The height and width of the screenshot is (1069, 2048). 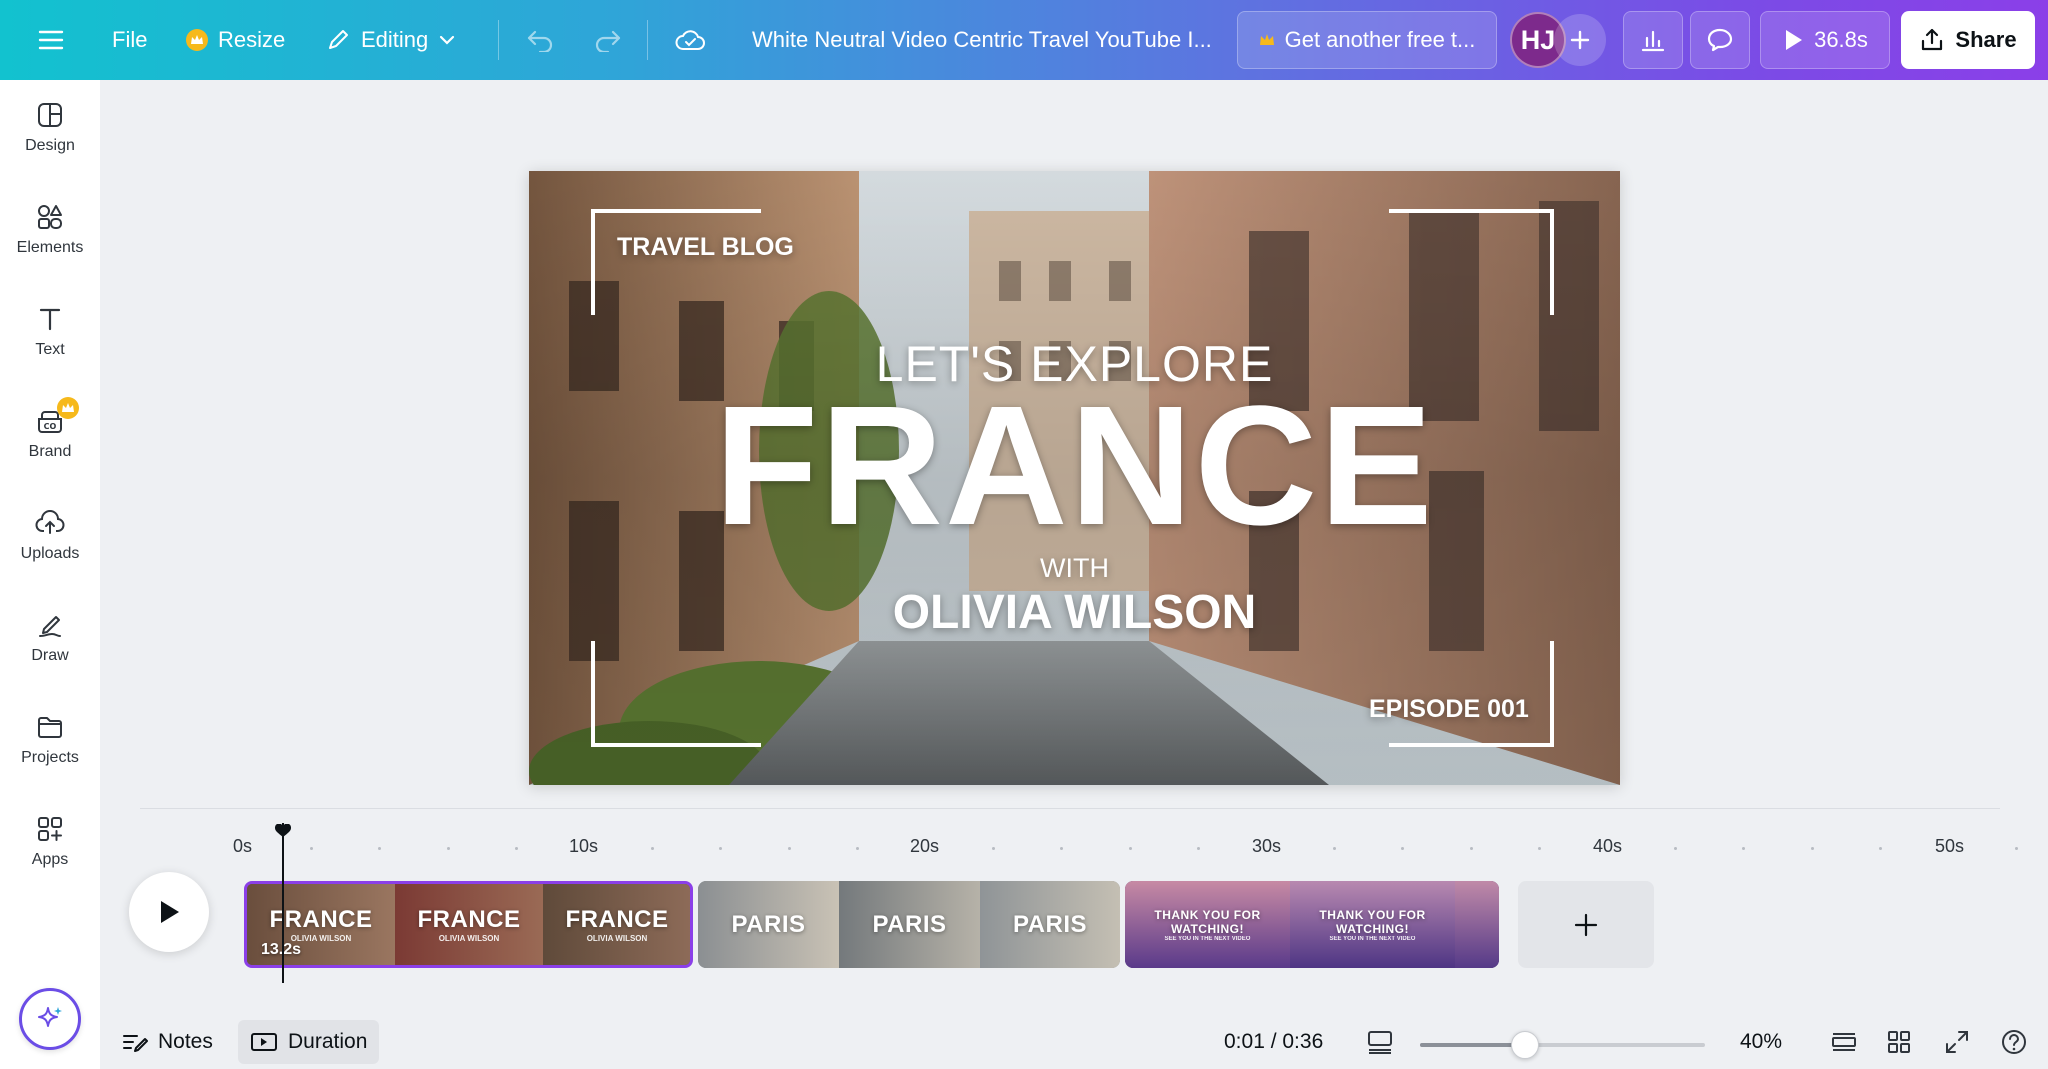 What do you see at coordinates (1074, 612) in the screenshot?
I see `host-name-text: OLIVIA WILSON` at bounding box center [1074, 612].